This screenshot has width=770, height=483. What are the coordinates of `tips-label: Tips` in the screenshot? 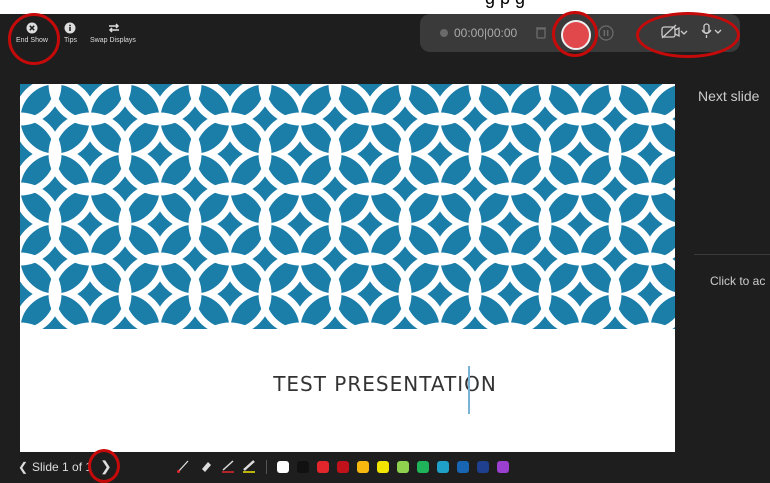 It's located at (70, 40).